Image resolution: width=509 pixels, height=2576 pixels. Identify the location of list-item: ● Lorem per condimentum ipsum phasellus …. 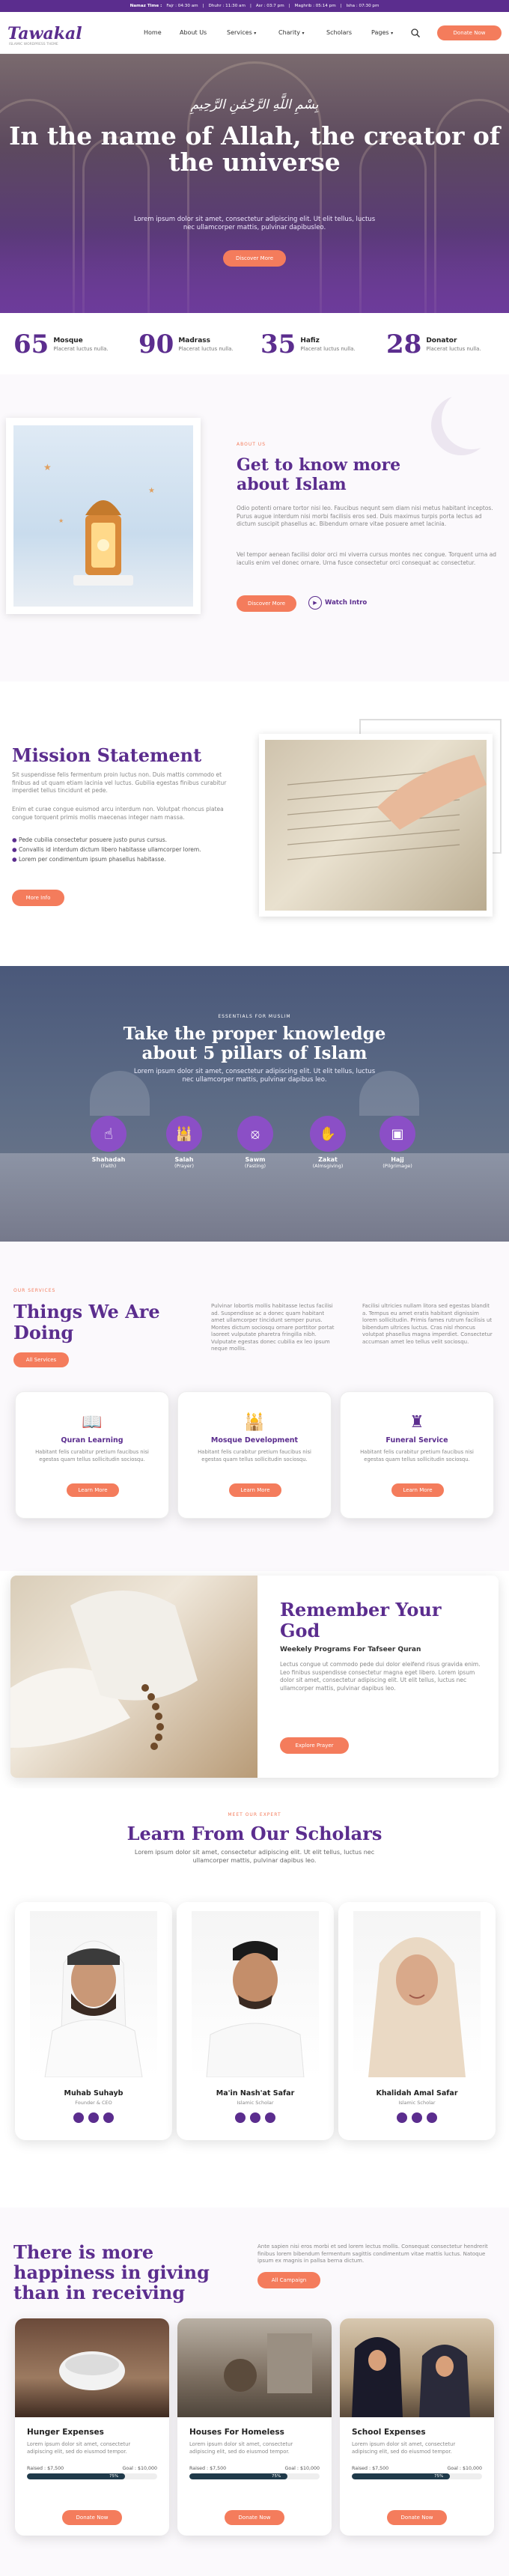
(89, 859).